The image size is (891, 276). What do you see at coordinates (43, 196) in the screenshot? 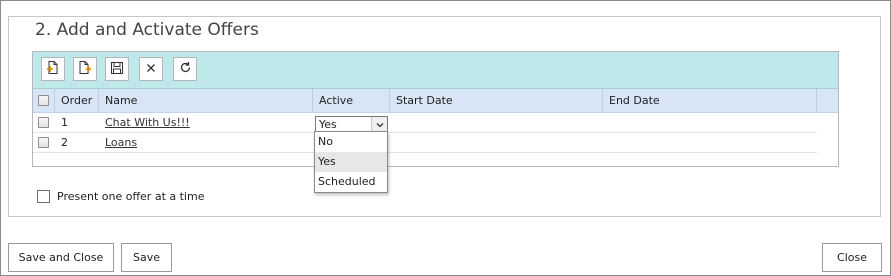
I see `present-one-offer-checkbox` at bounding box center [43, 196].